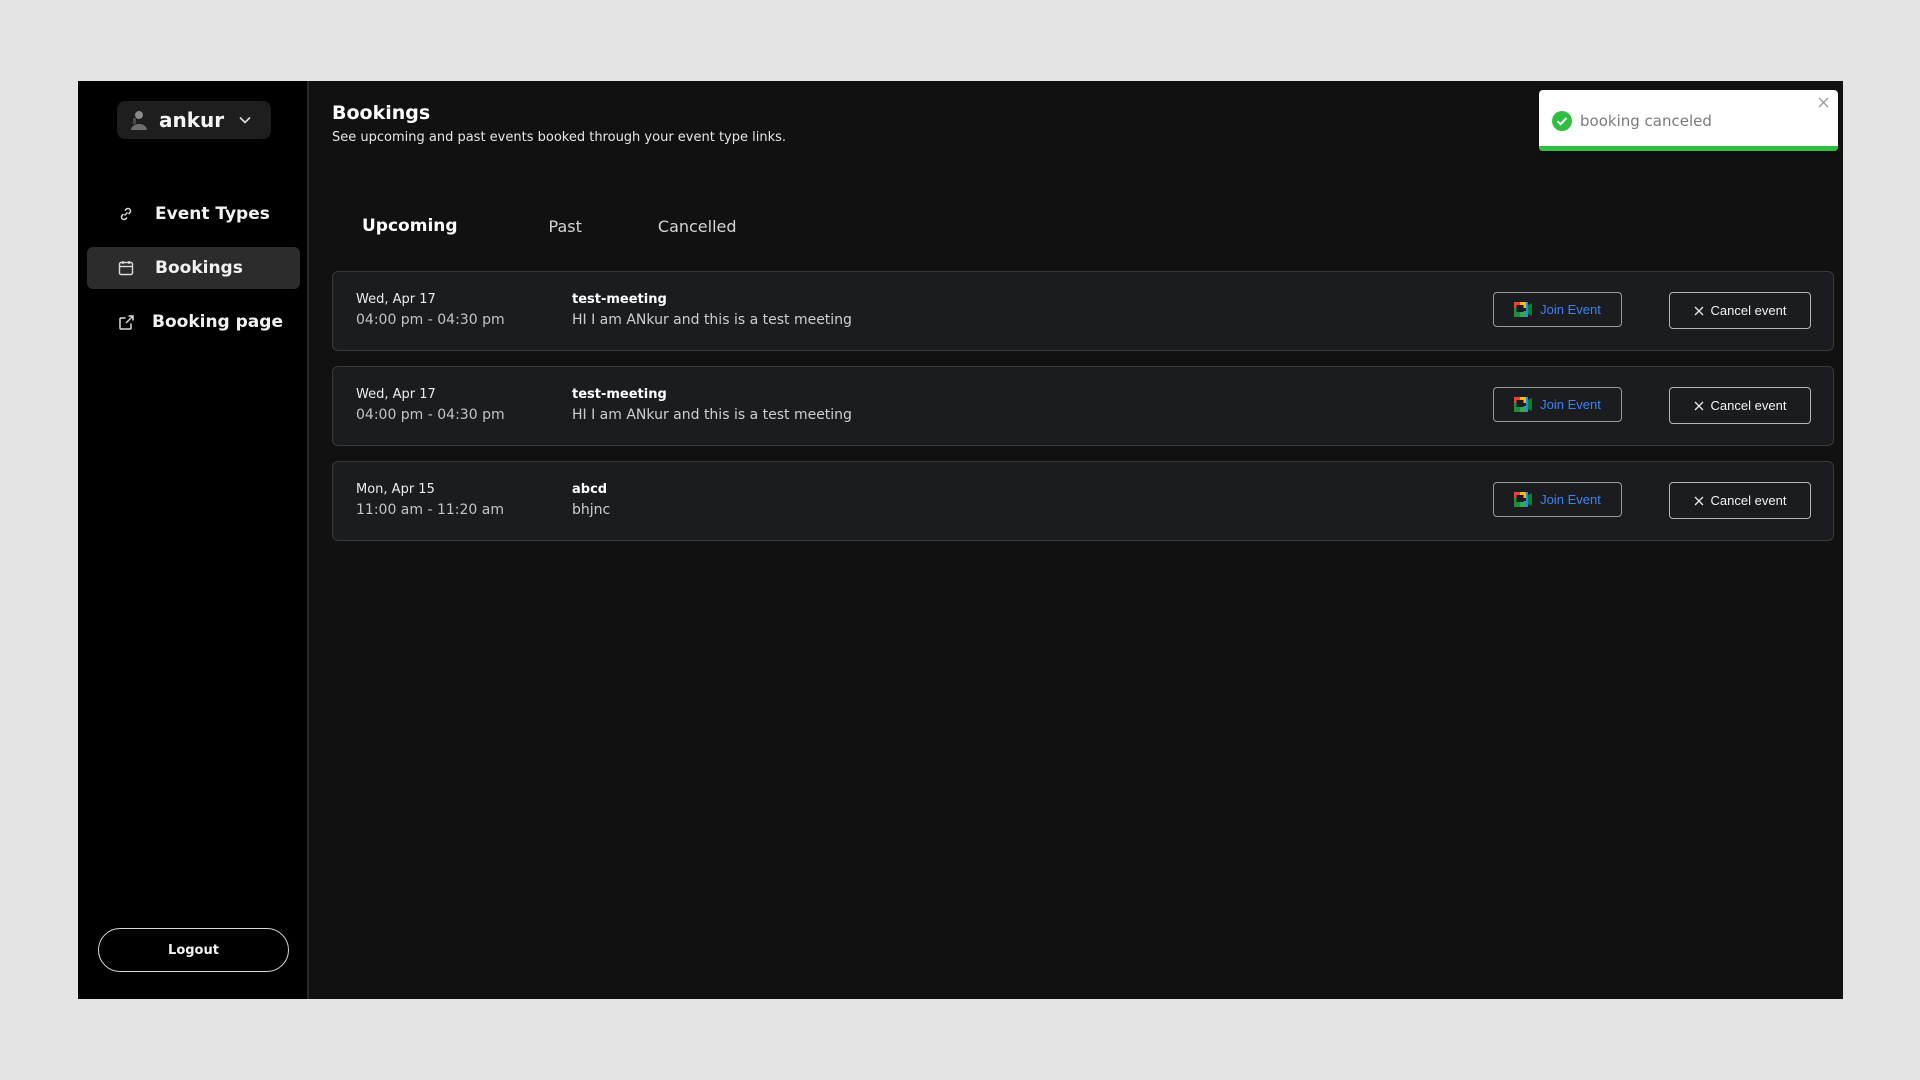 This screenshot has width=1920, height=1080. Describe the element at coordinates (430, 510) in the screenshot. I see `booking-time: 11:00 am - 11:20 am` at that location.